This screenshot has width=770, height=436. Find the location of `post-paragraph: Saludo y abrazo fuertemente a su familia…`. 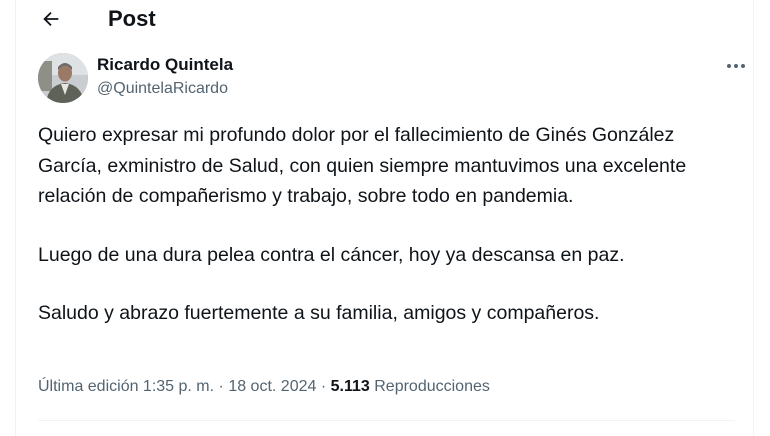

post-paragraph: Saludo y abrazo fuertemente a su familia… is located at coordinates (319, 313).